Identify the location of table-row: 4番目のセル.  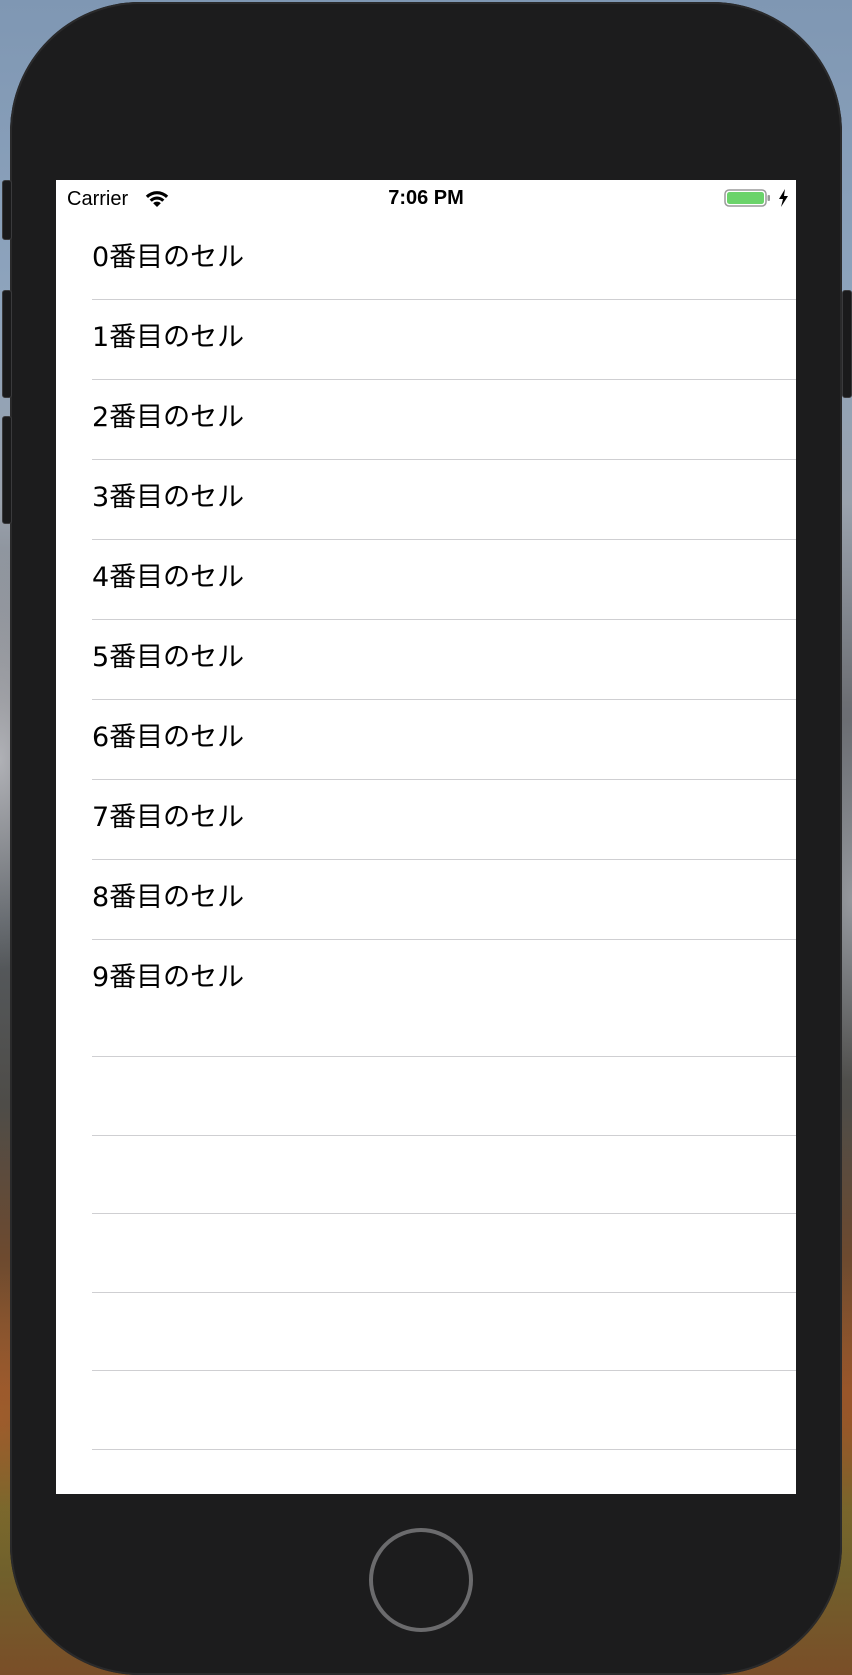
(426, 580).